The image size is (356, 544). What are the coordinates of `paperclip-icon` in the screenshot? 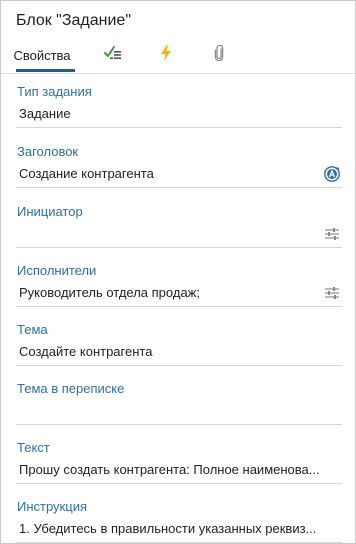 It's located at (219, 55).